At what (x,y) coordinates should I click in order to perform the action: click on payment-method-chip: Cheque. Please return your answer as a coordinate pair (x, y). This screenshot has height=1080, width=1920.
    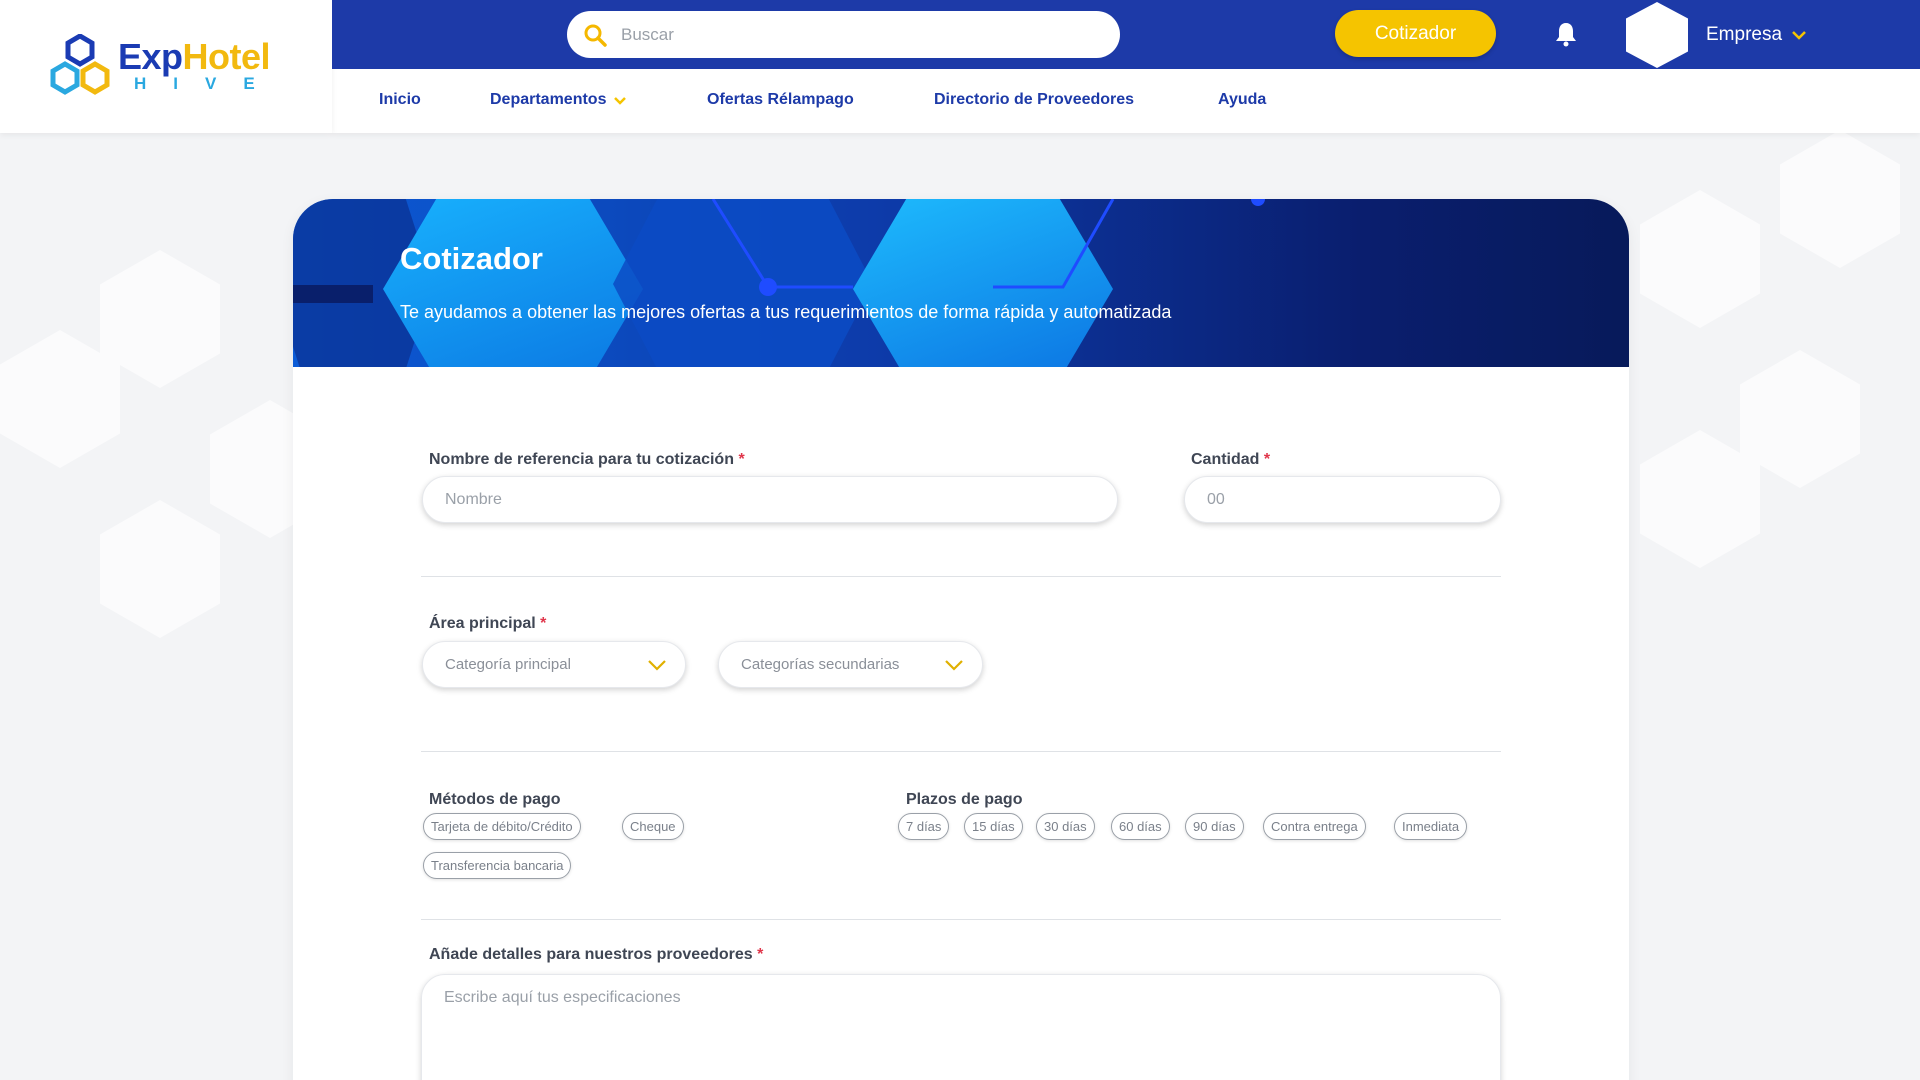
    Looking at the image, I should click on (653, 826).